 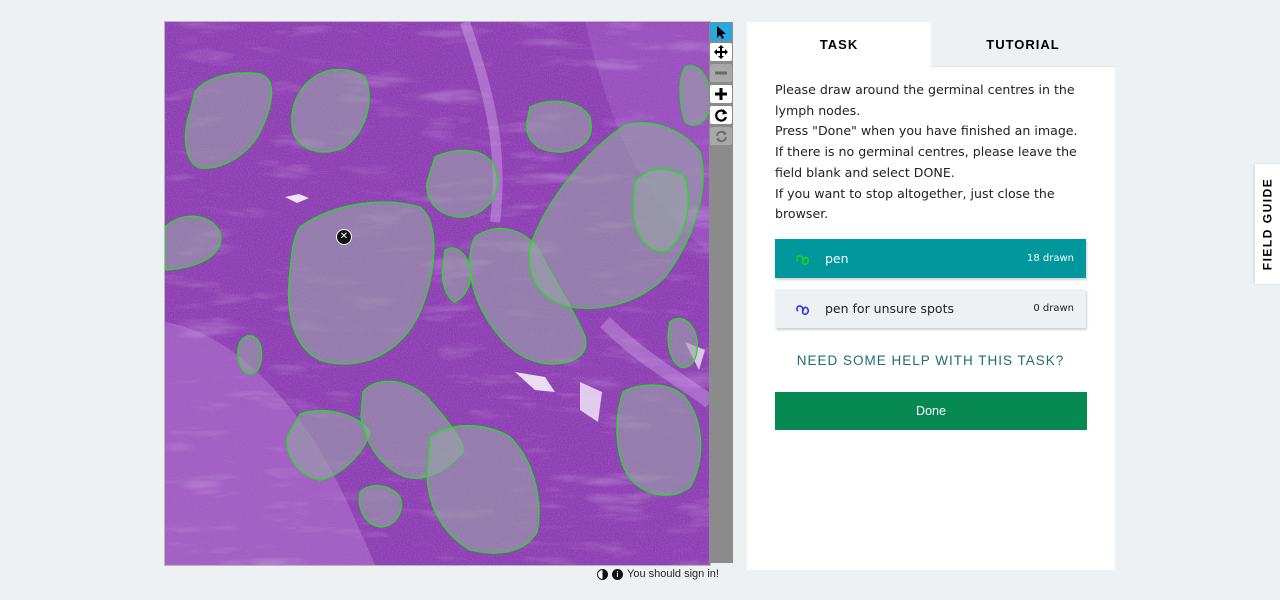 I want to click on reset-view-button, so click(x=721, y=136).